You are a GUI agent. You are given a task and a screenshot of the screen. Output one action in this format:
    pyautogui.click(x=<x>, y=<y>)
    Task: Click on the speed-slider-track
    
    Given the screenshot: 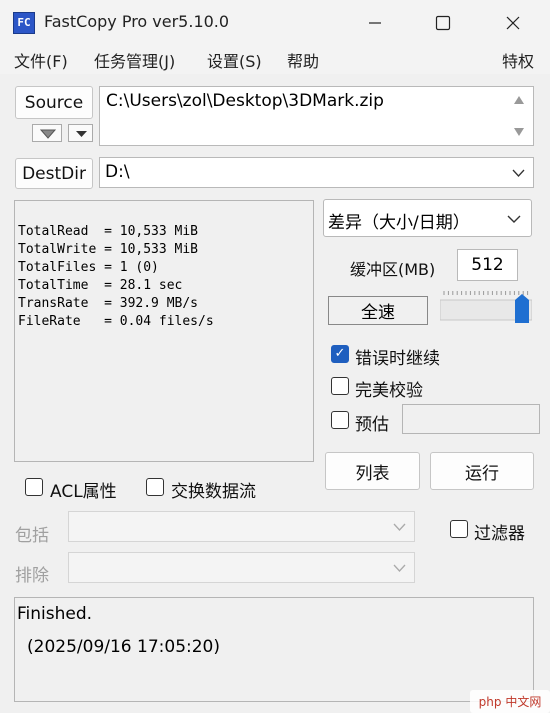 What is the action you would take?
    pyautogui.click(x=486, y=307)
    